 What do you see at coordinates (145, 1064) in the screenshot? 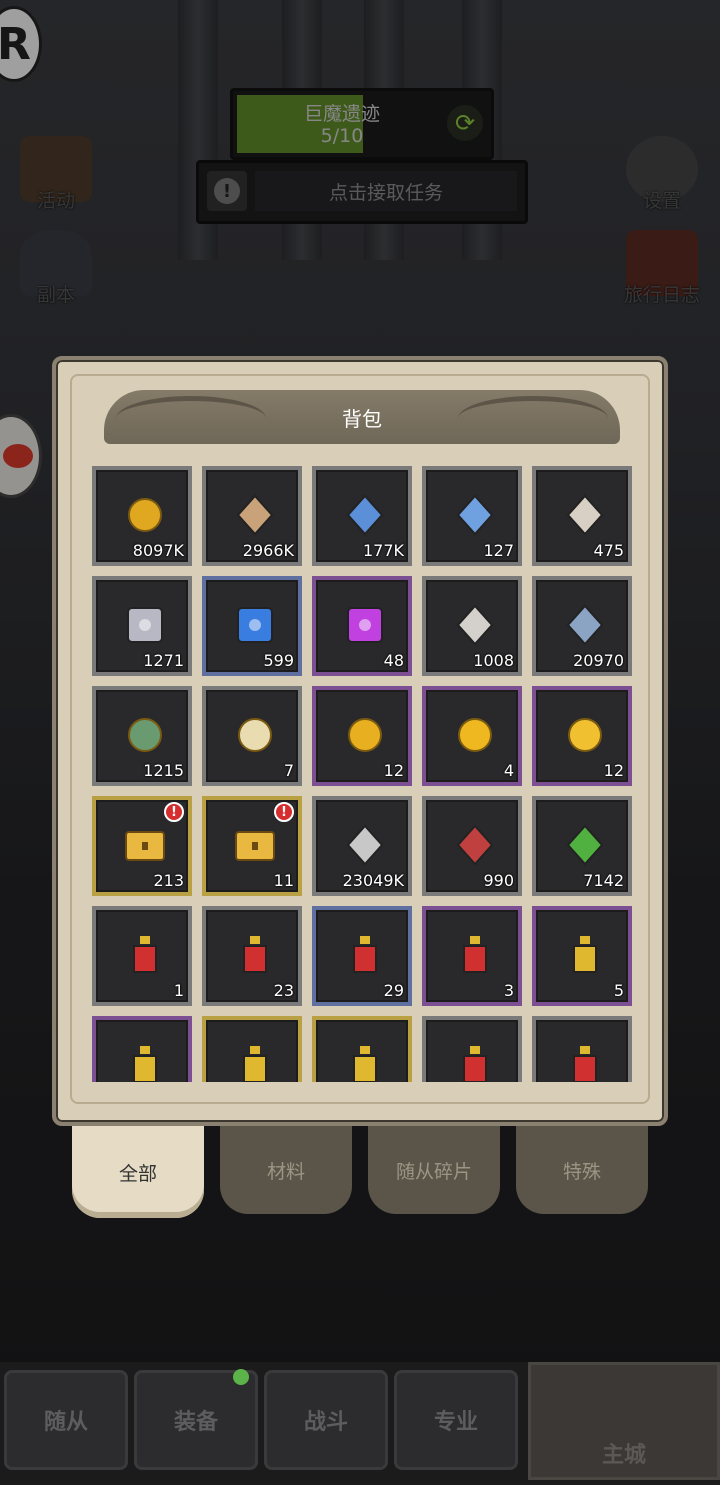
I see `gold-flask-icon` at bounding box center [145, 1064].